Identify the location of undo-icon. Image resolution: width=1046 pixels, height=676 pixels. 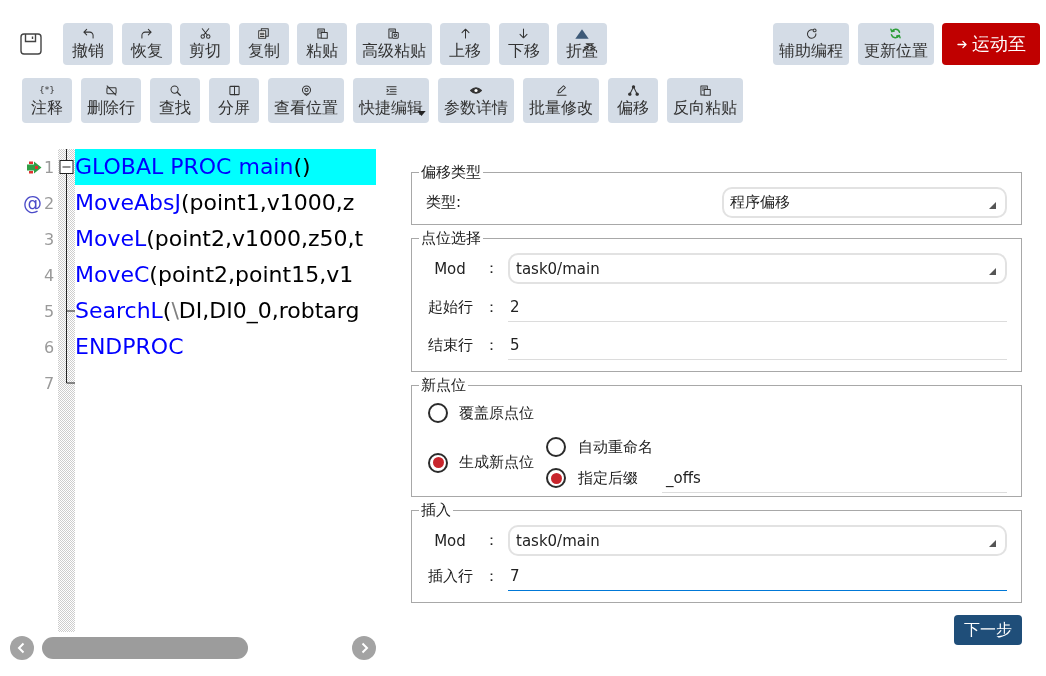
(88, 33).